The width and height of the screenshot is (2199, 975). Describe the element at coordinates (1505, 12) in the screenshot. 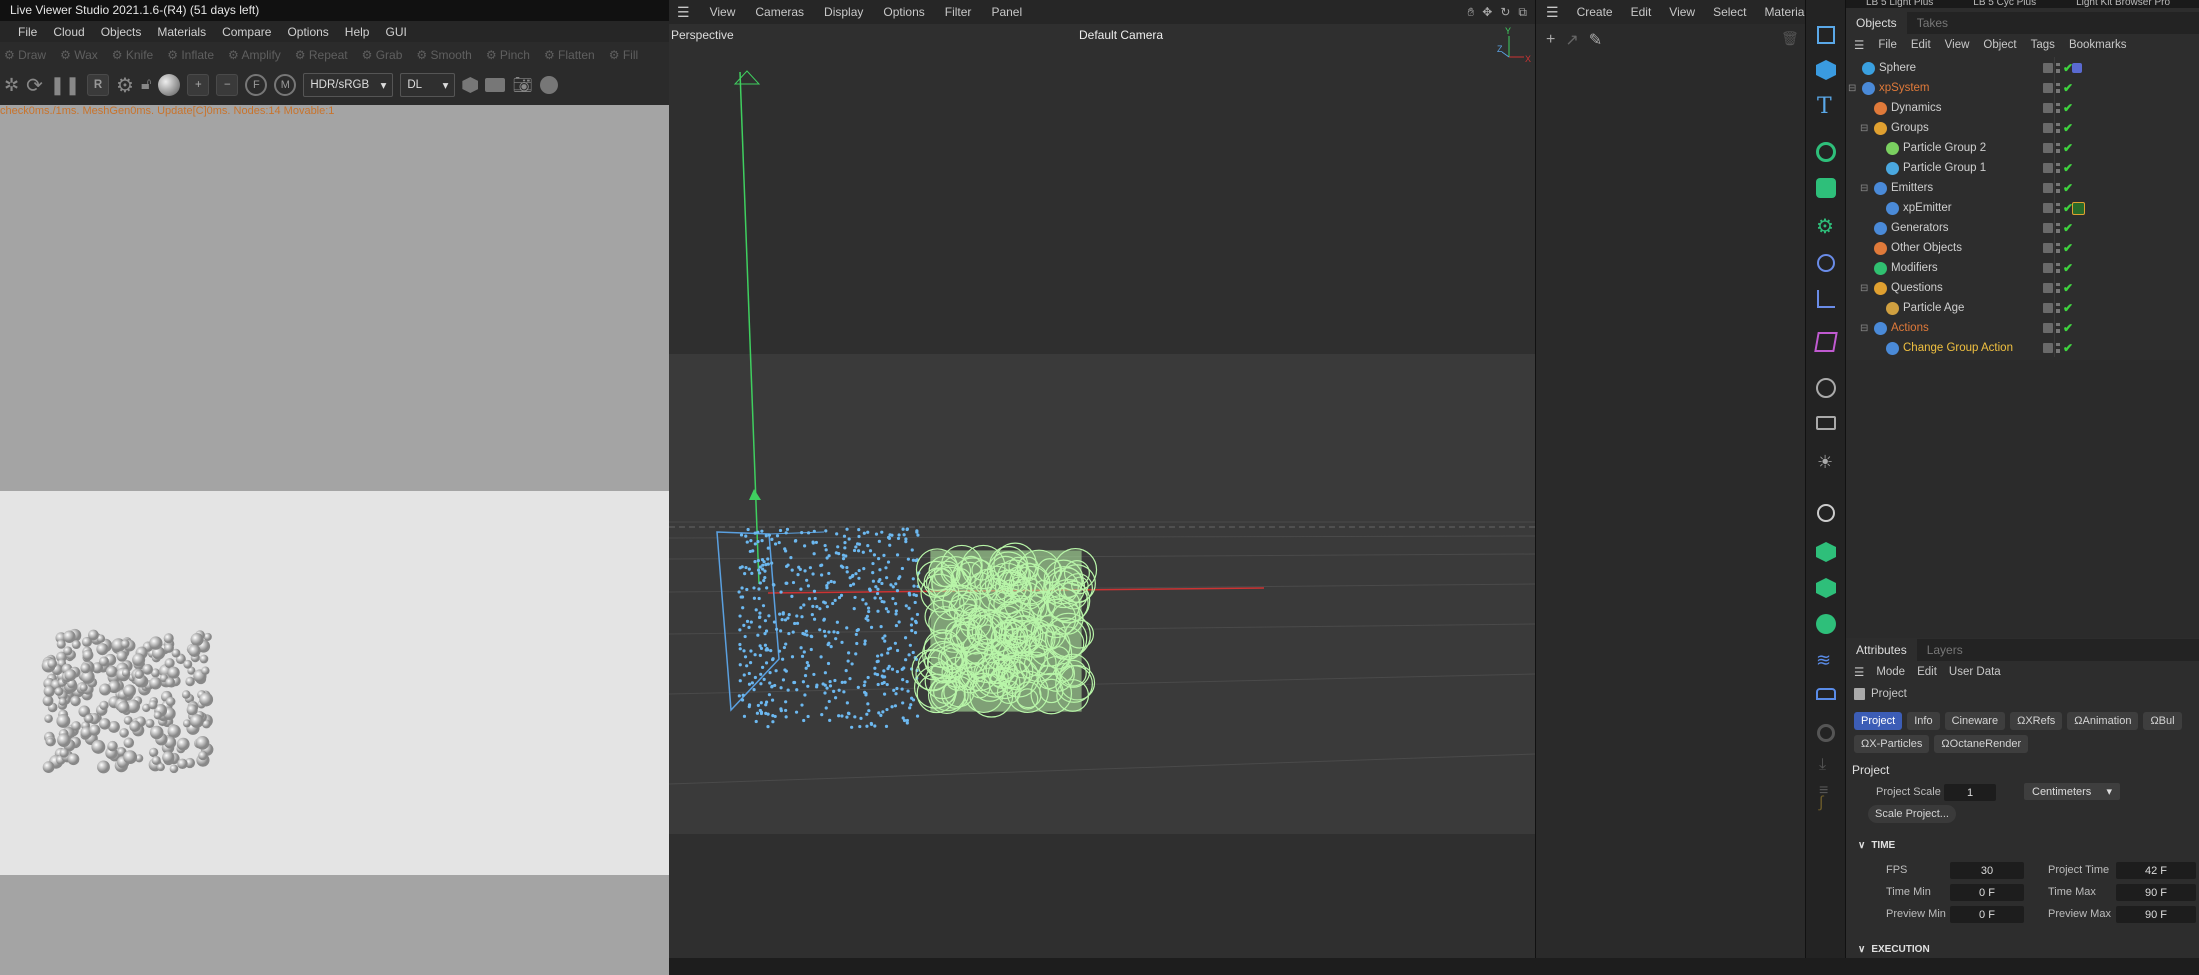

I see `rotate-icon: ↻` at that location.